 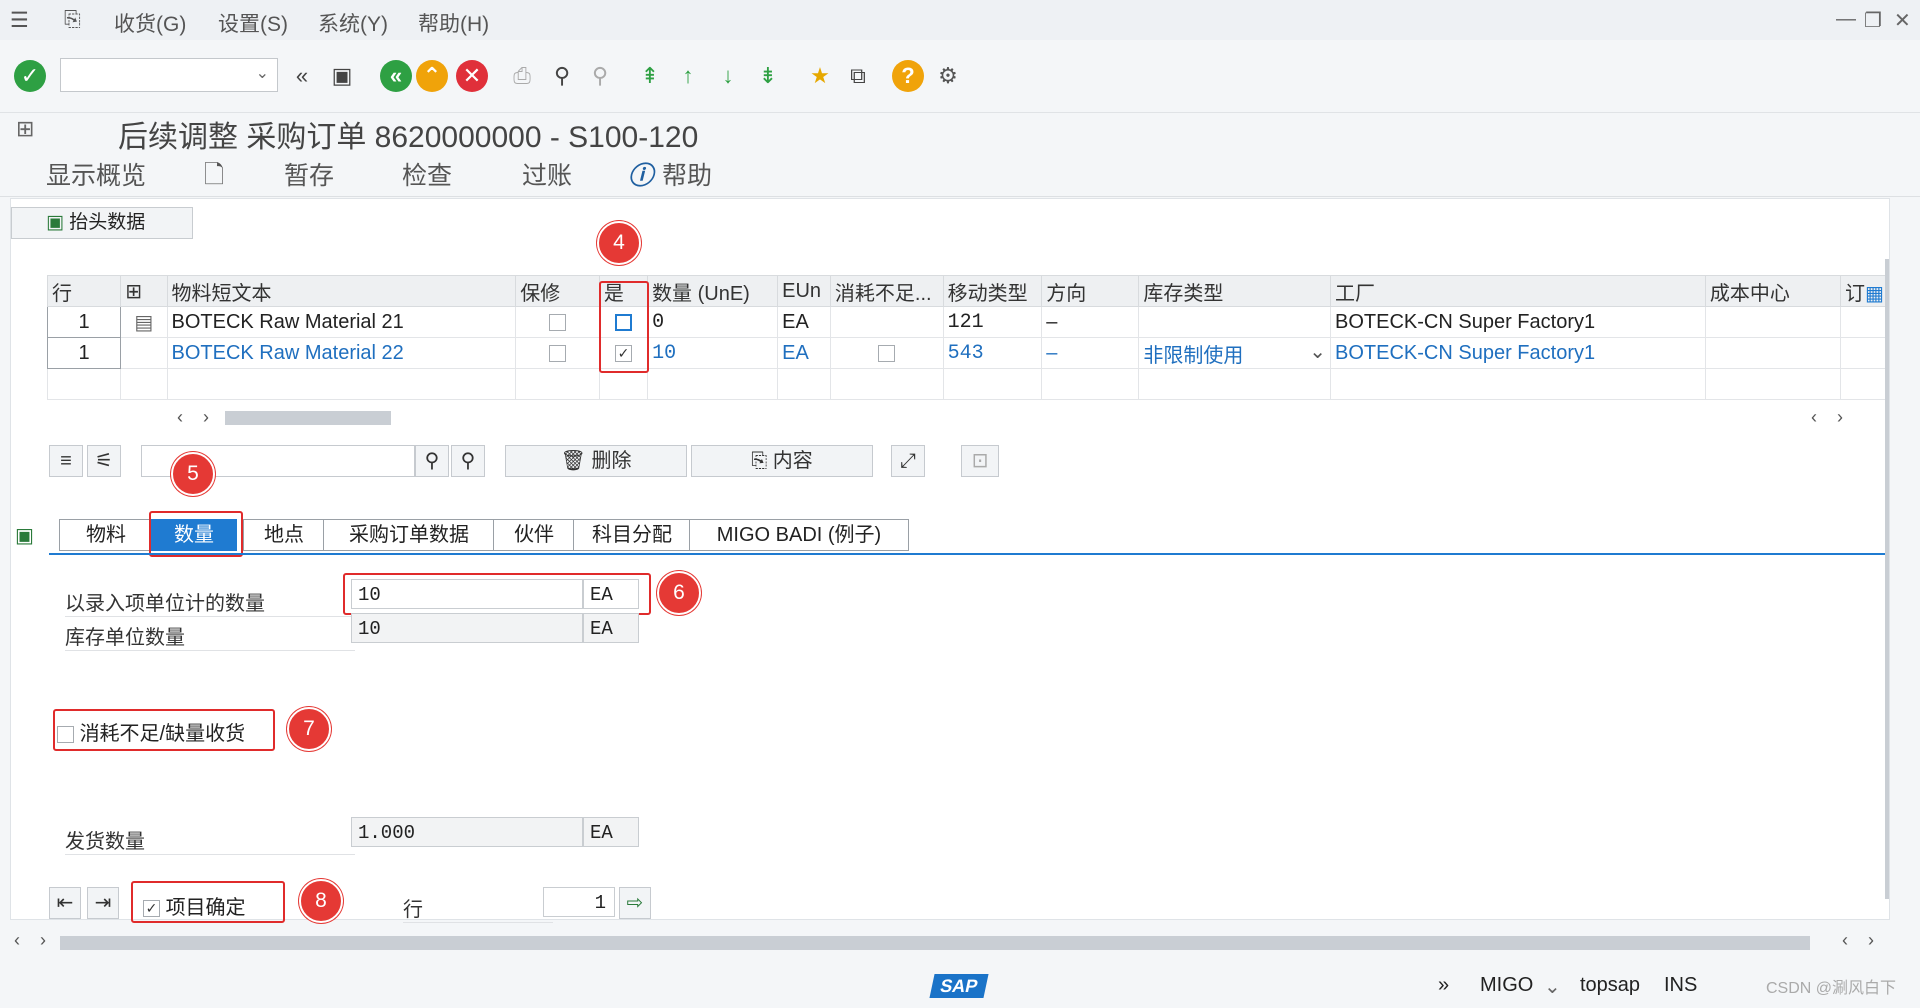 I want to click on menu-help: 帮助(H), so click(x=453, y=23).